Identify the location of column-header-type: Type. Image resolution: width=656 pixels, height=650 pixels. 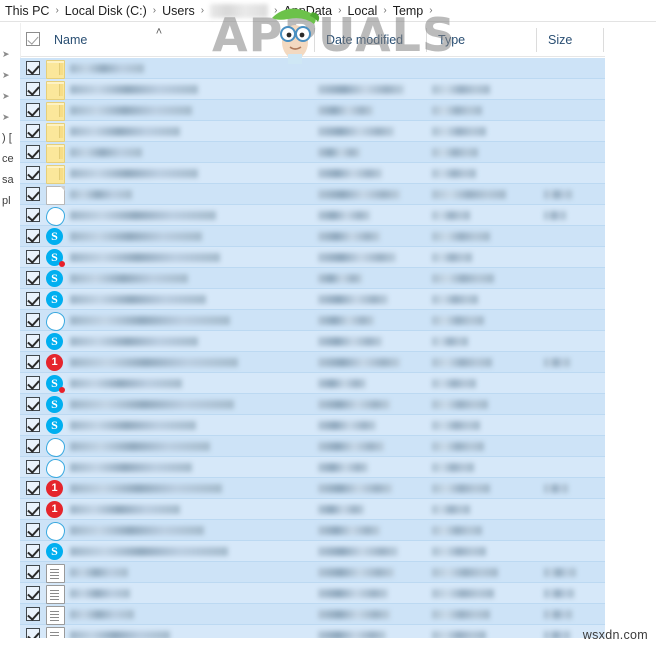
(485, 40).